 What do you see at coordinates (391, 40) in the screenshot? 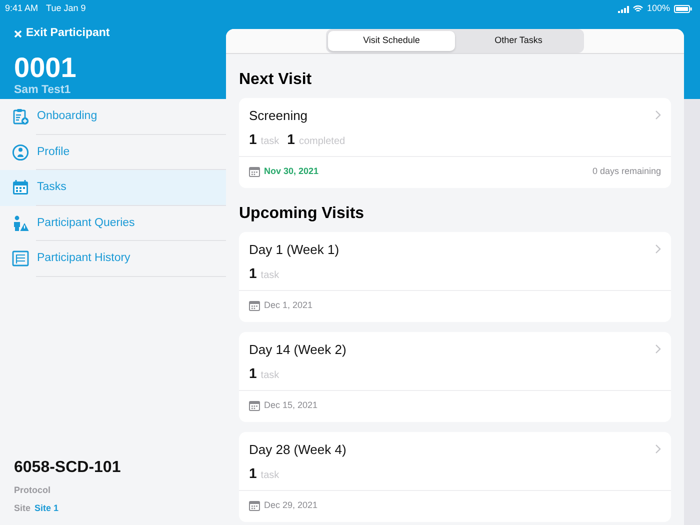
I see `segment-tab: Visit Schedule` at bounding box center [391, 40].